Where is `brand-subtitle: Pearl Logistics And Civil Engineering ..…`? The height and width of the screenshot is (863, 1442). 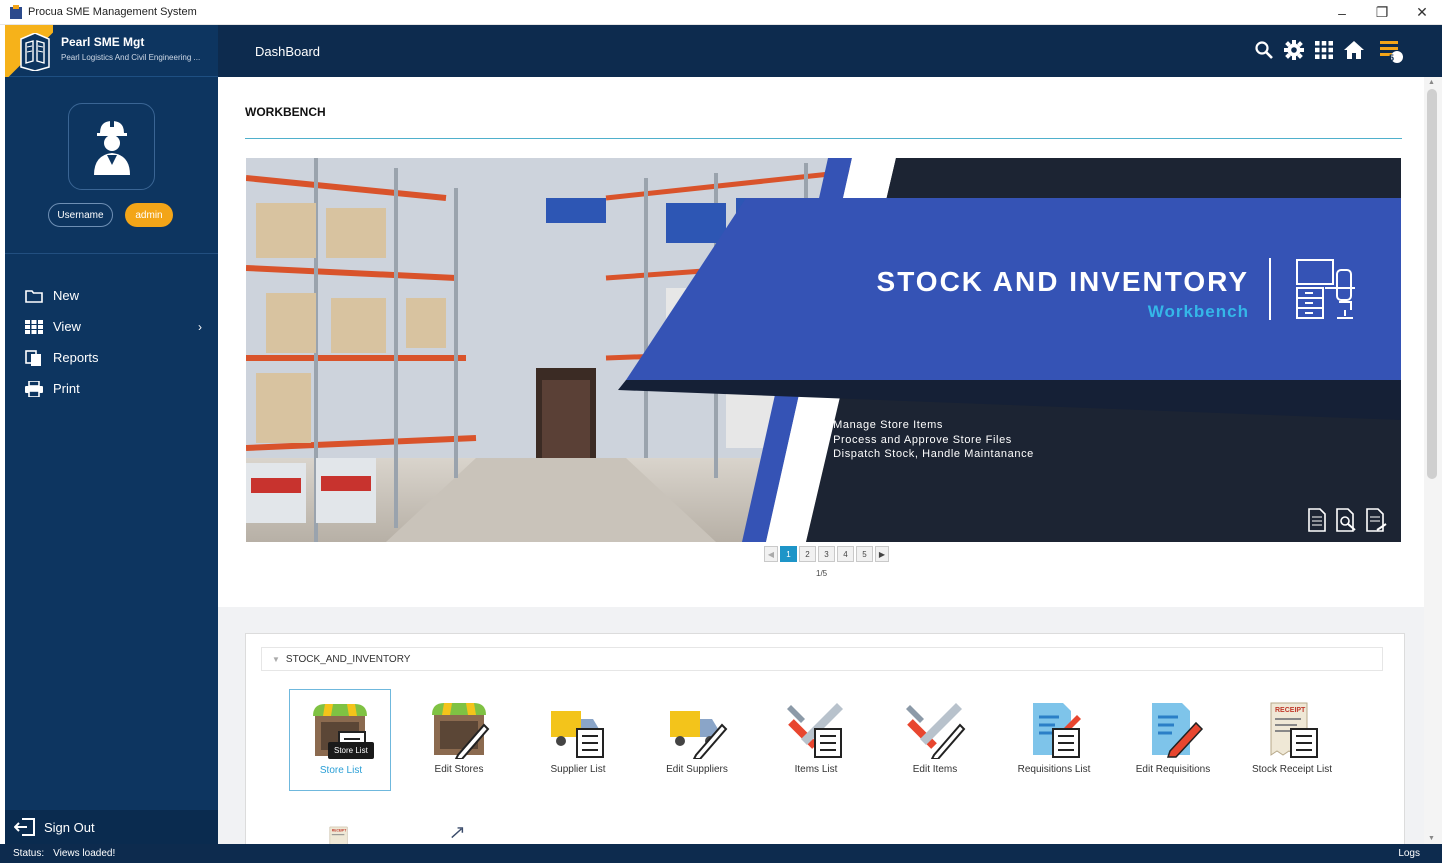
brand-subtitle: Pearl Logistics And Civil Engineering ..… is located at coordinates (131, 57).